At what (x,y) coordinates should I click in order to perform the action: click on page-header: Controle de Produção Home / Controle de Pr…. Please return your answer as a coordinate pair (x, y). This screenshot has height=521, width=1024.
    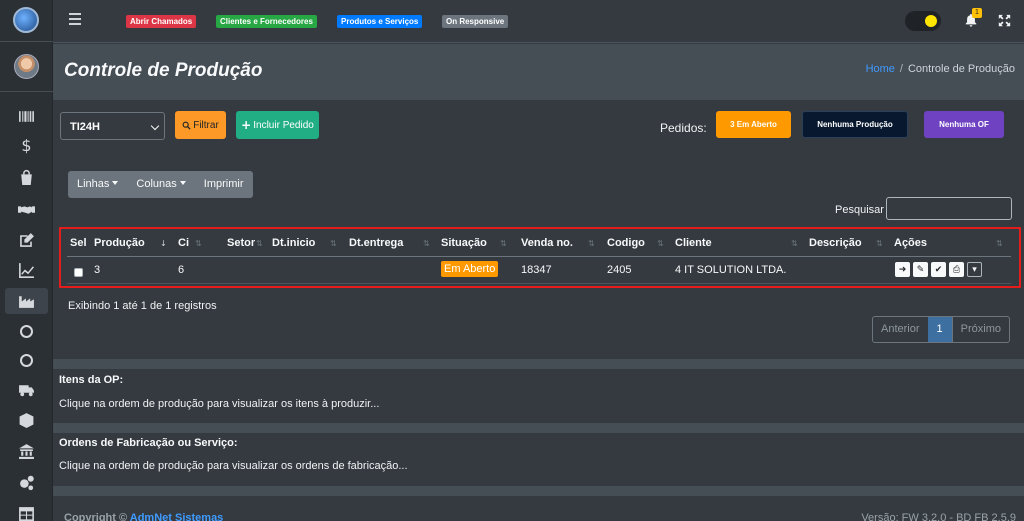
    Looking at the image, I should click on (538, 72).